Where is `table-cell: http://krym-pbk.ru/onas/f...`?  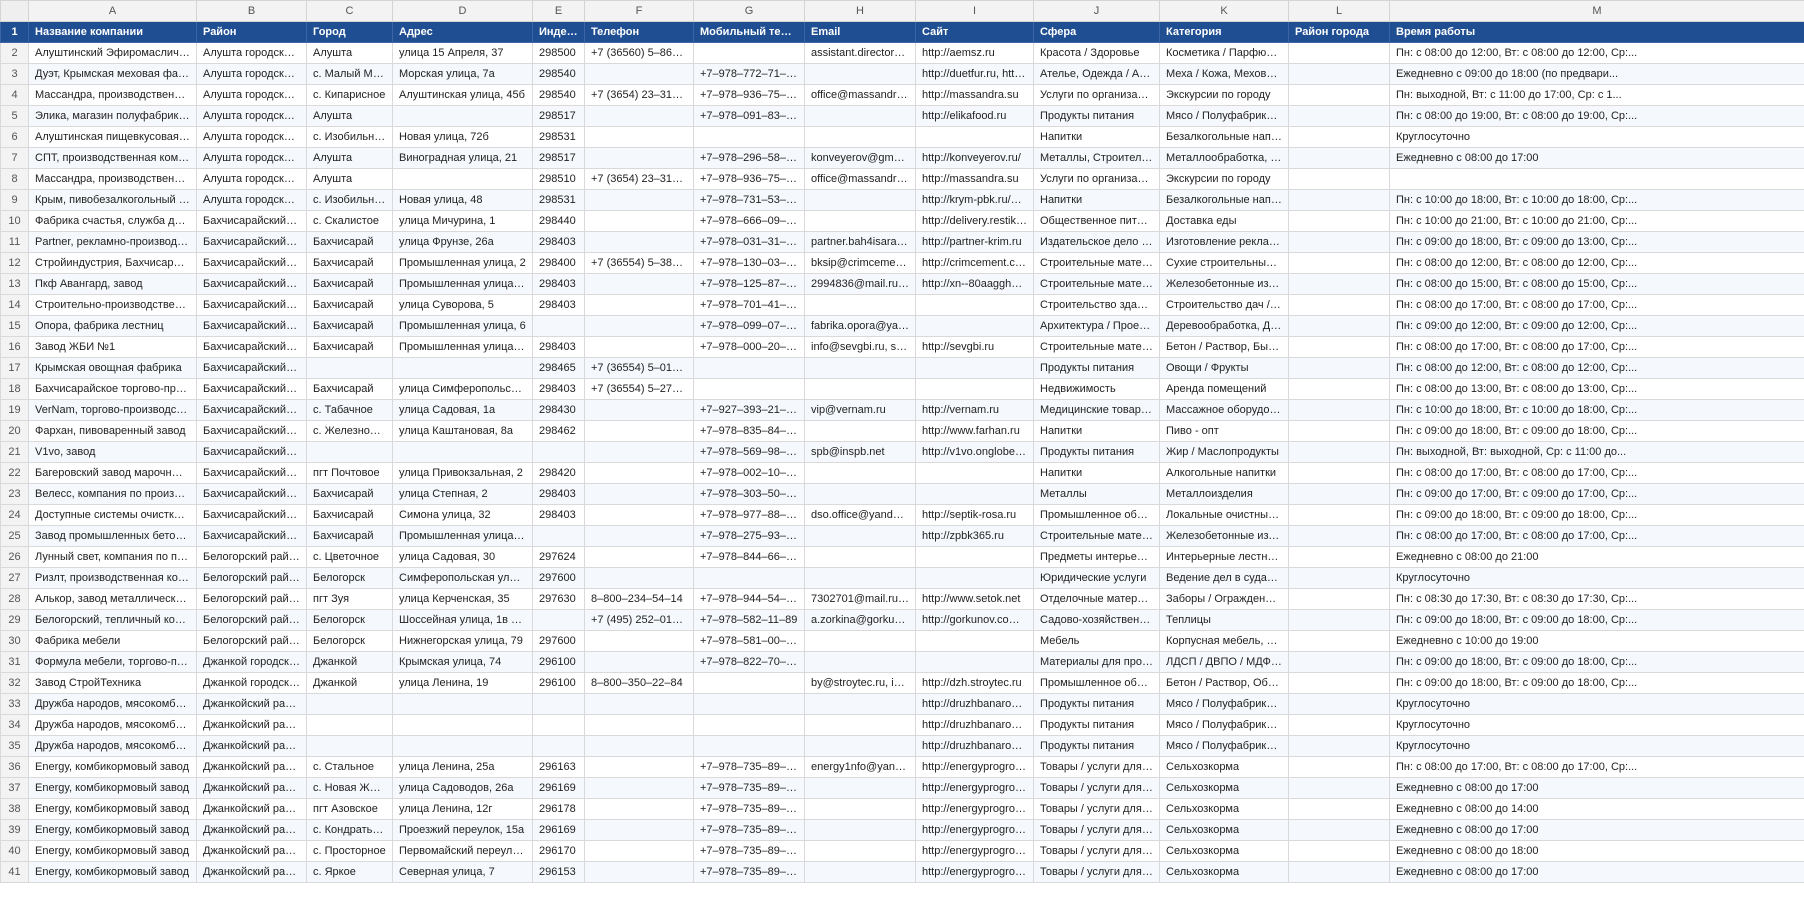 table-cell: http://krym-pbk.ru/onas/f... is located at coordinates (974, 200).